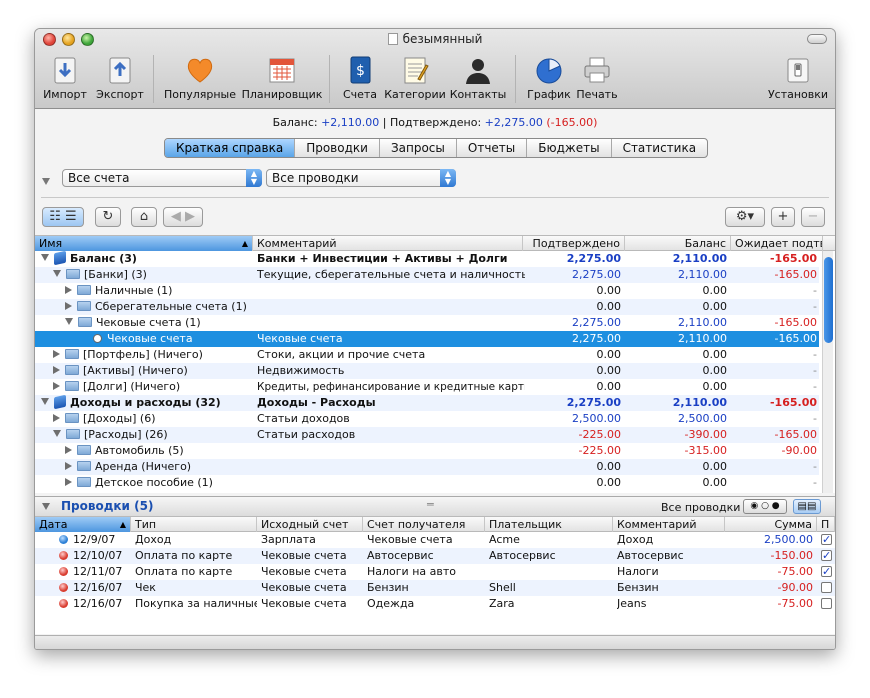 The width and height of the screenshot is (870, 698). Describe the element at coordinates (143, 354) in the screenshot. I see `account-name: [Портфель] (Ничего)` at that location.